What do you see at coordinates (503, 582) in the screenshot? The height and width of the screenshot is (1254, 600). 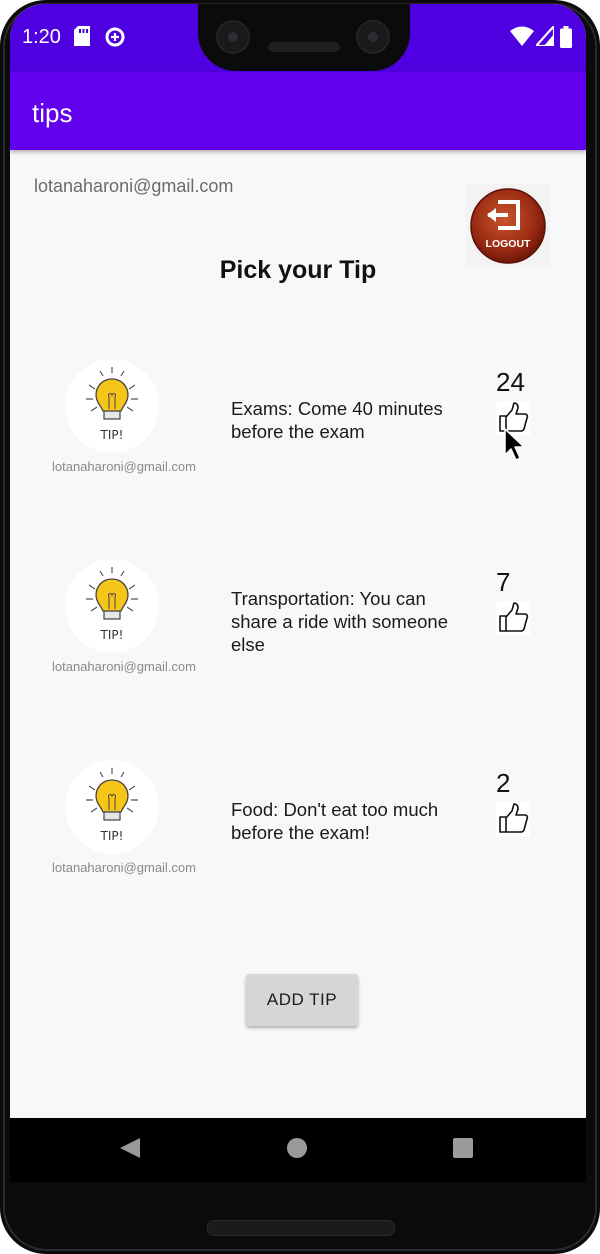 I see `like-count: 7` at bounding box center [503, 582].